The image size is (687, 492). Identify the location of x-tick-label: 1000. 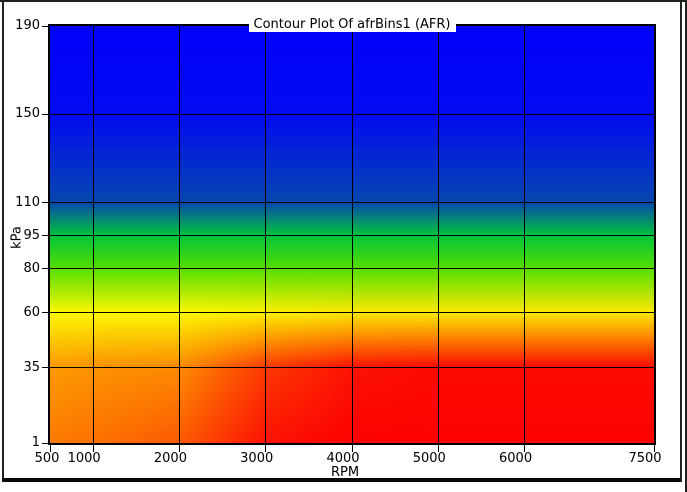
(84, 458).